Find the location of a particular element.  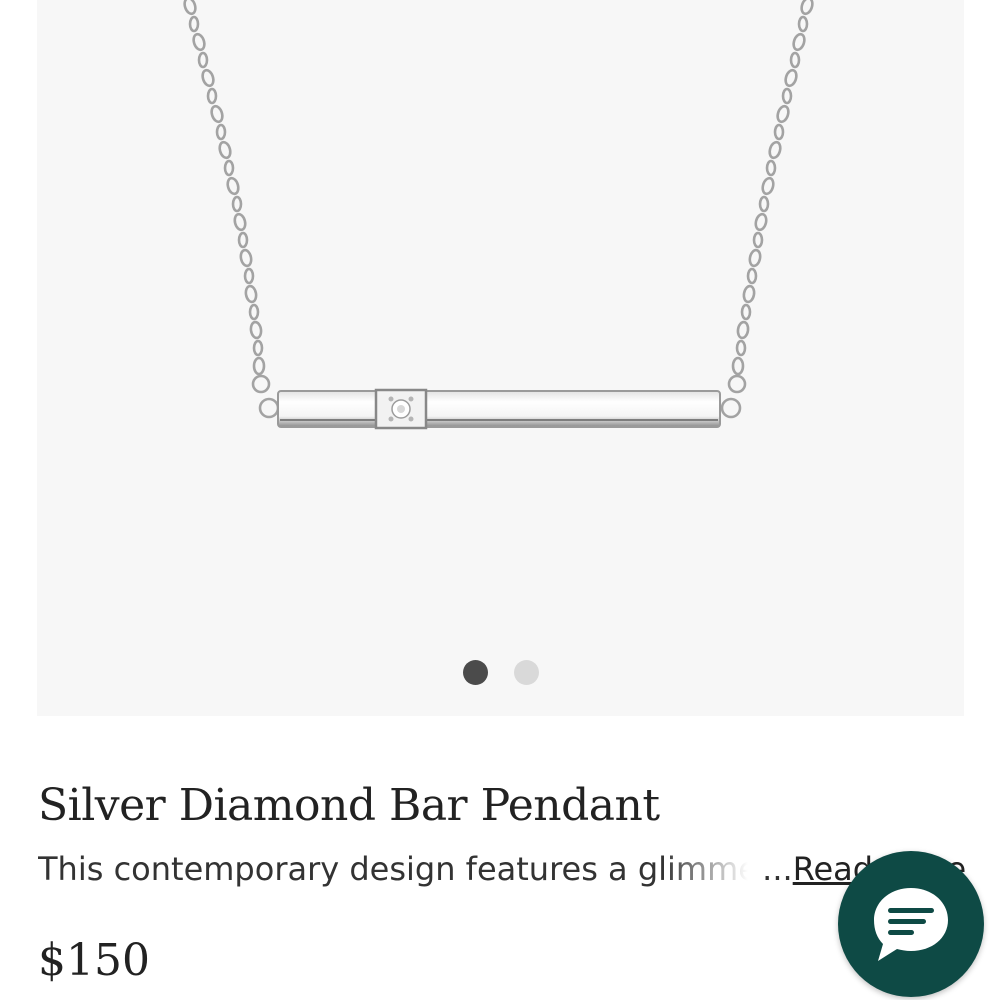

product-price: $150 is located at coordinates (94, 960).